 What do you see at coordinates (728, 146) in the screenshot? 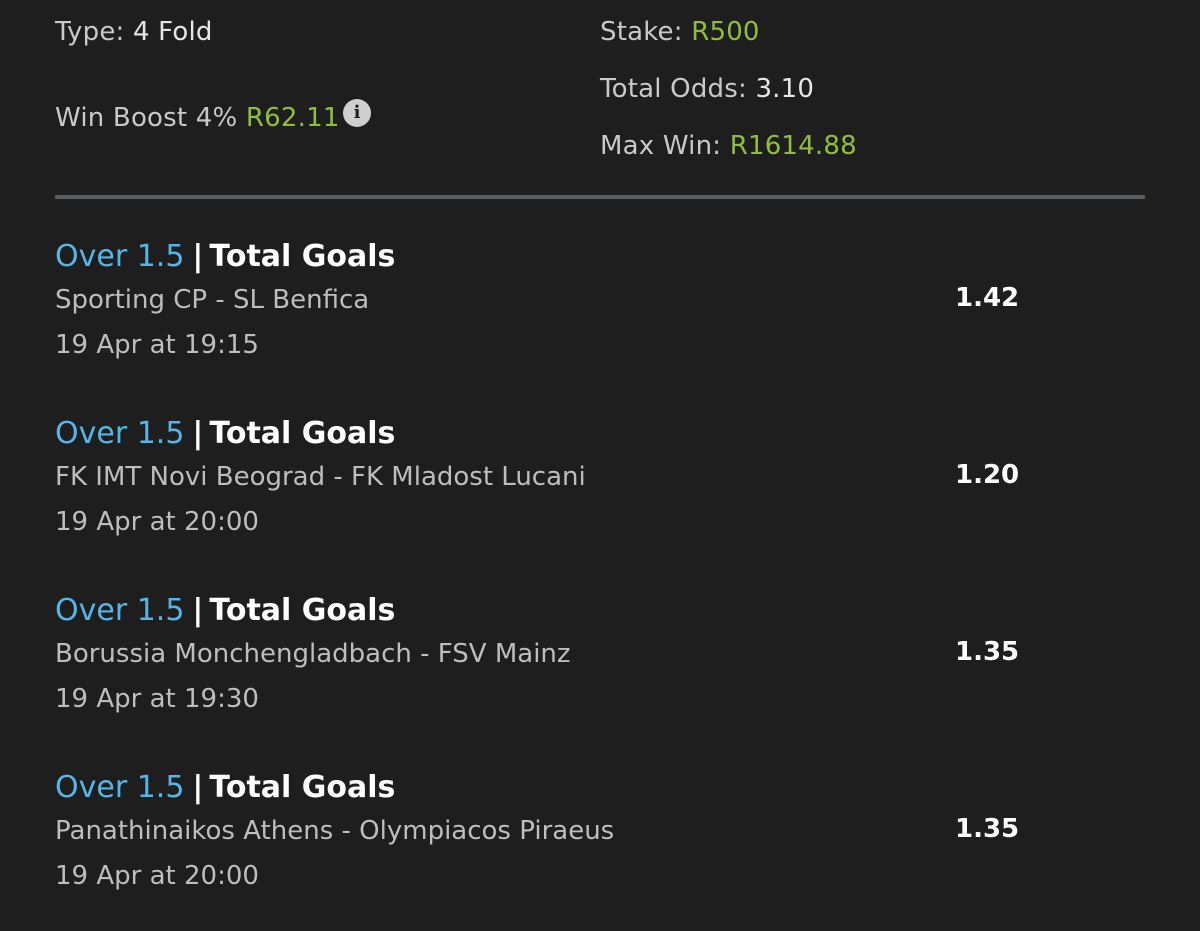
I see `max-win: Max Win: R1614.88` at bounding box center [728, 146].